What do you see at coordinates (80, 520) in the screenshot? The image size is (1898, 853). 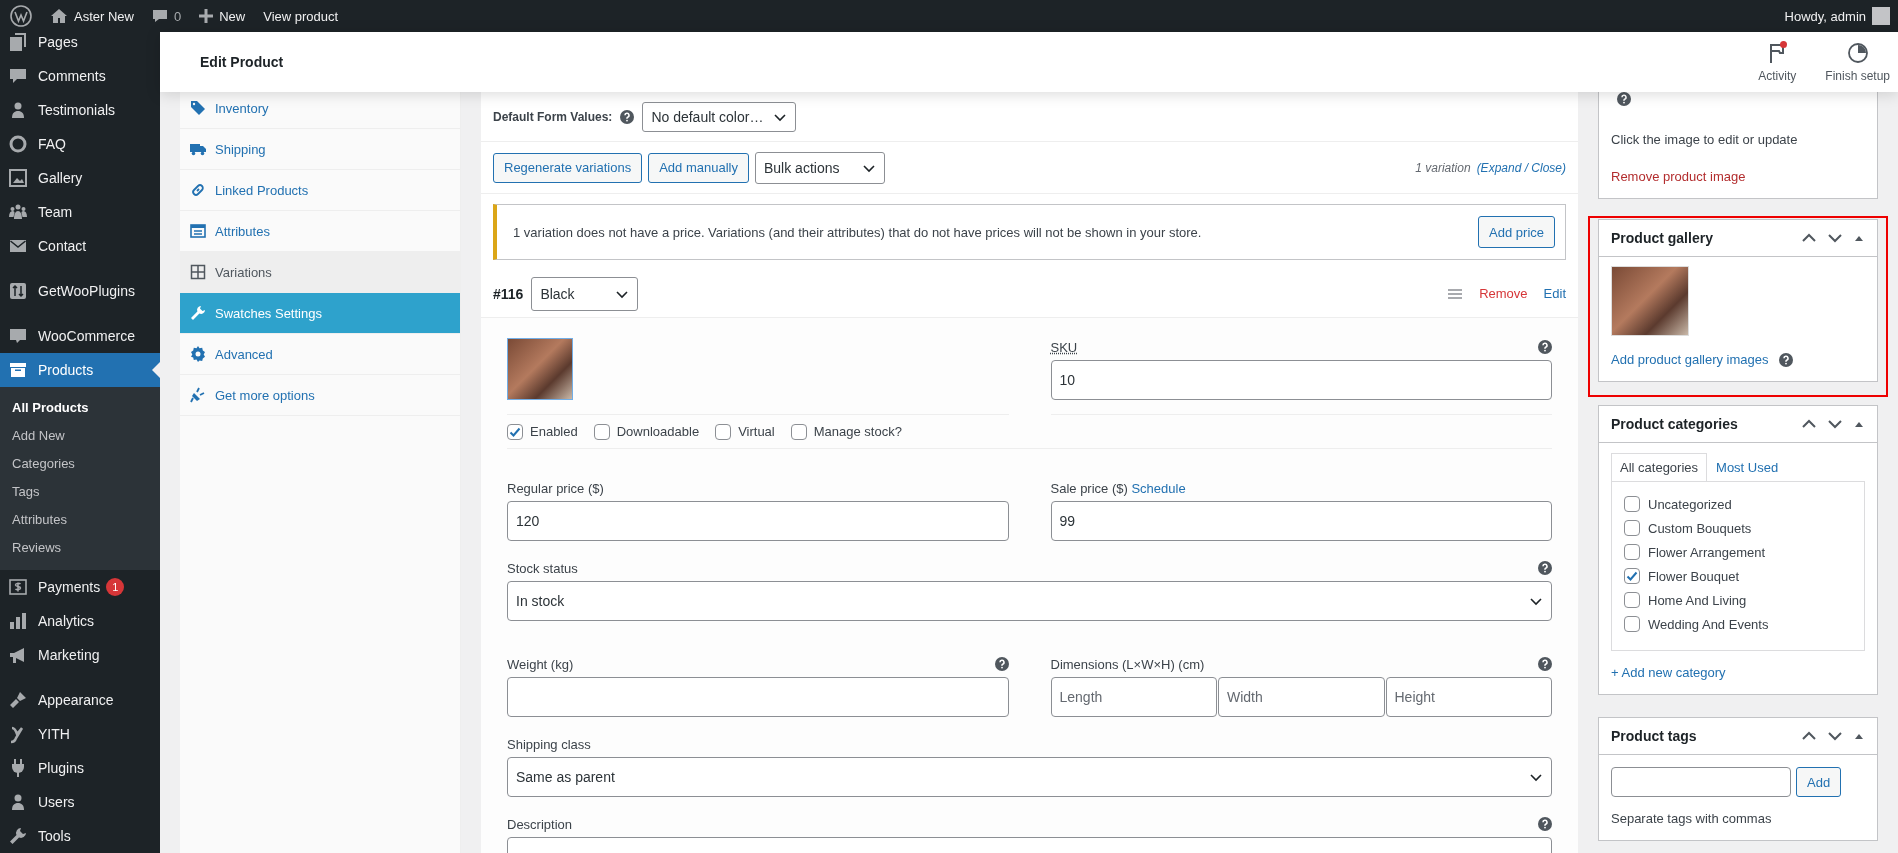 I see `submenu-item: Attributes` at bounding box center [80, 520].